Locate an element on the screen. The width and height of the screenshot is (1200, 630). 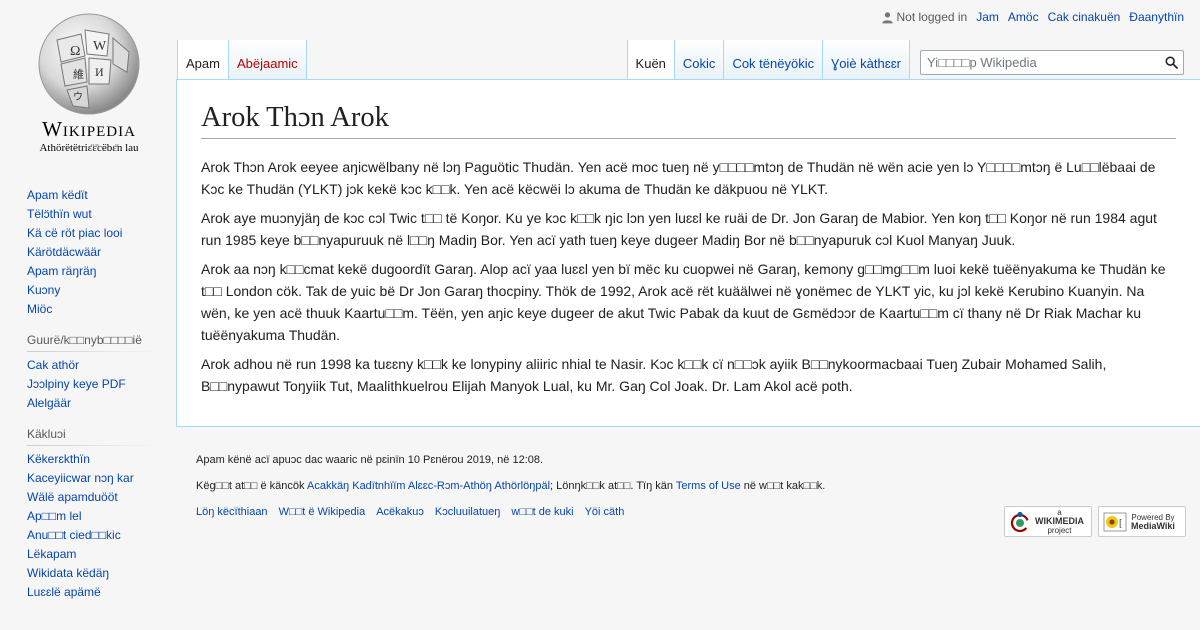
sidebar-item-current-events: Kärötdäcwäär is located at coordinates (64, 252).